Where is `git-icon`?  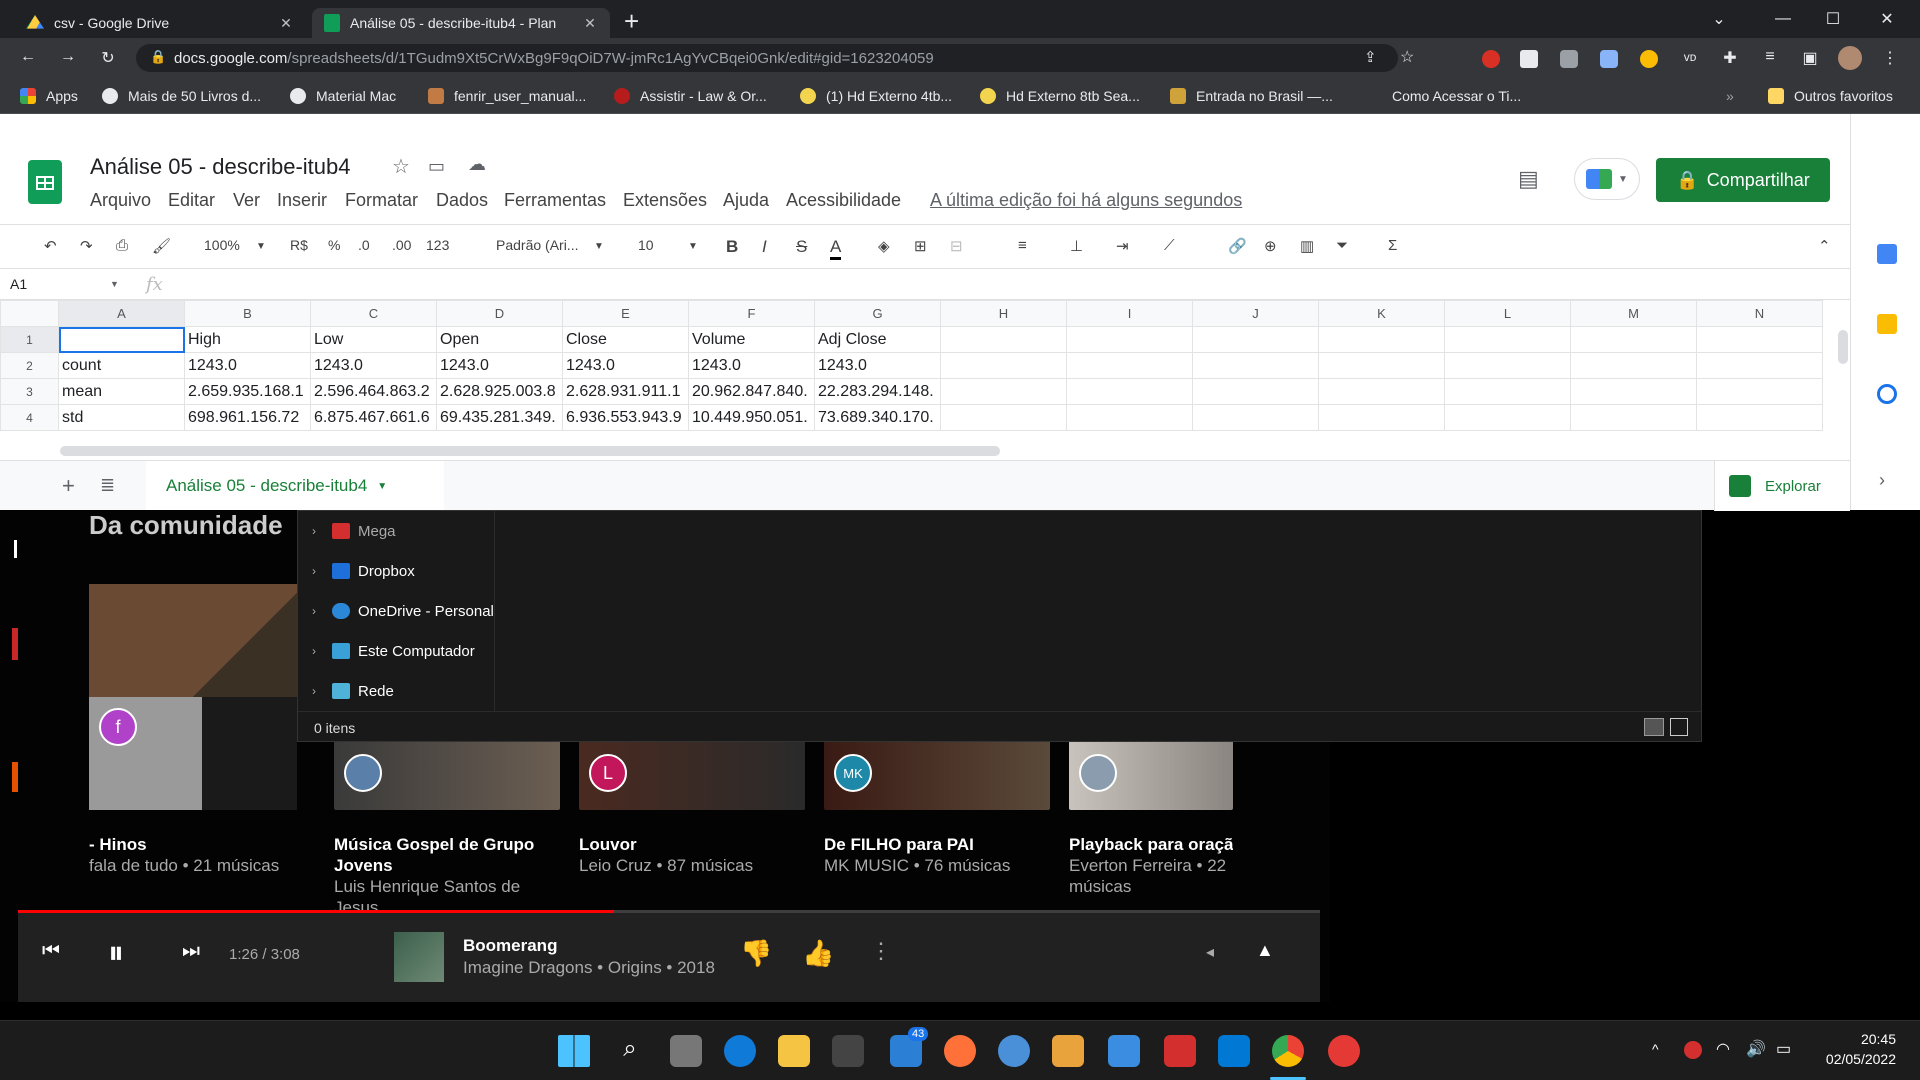 git-icon is located at coordinates (1068, 1051).